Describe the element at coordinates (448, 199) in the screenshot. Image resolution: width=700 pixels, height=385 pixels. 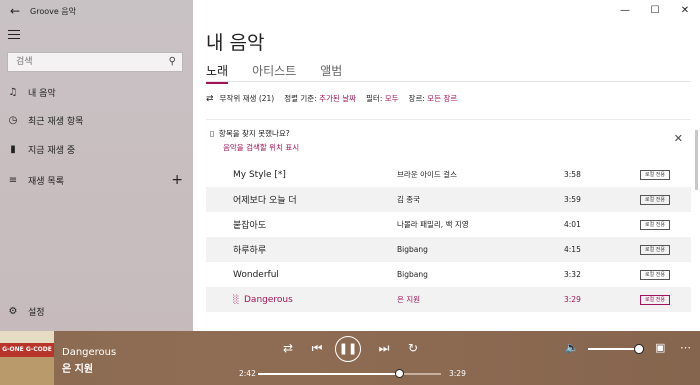
I see `table-row: 어제보다 오늘 더 김 종국 3:59 로컬 전용` at that location.